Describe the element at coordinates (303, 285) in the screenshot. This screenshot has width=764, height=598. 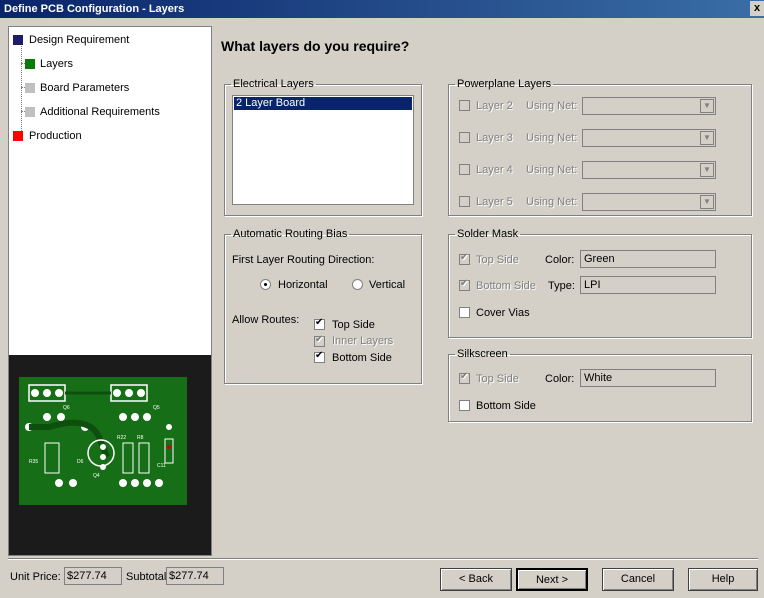
I see `horizontal-label: Horizontal` at that location.